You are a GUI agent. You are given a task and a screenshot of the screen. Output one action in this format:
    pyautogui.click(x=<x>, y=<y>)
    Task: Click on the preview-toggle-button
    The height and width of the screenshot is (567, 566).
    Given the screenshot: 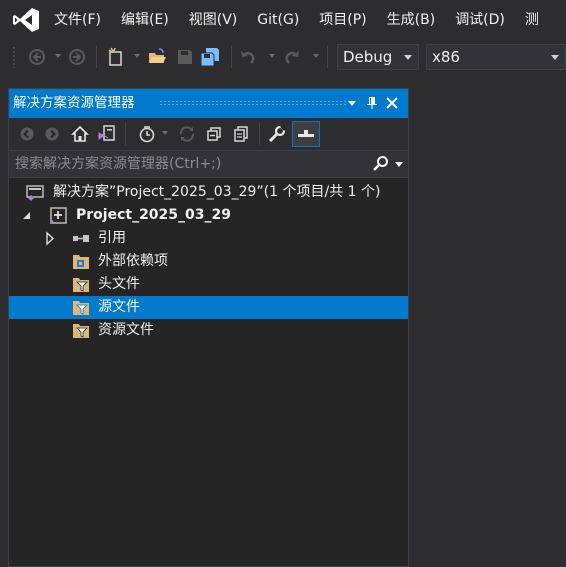 What is the action you would take?
    pyautogui.click(x=306, y=134)
    